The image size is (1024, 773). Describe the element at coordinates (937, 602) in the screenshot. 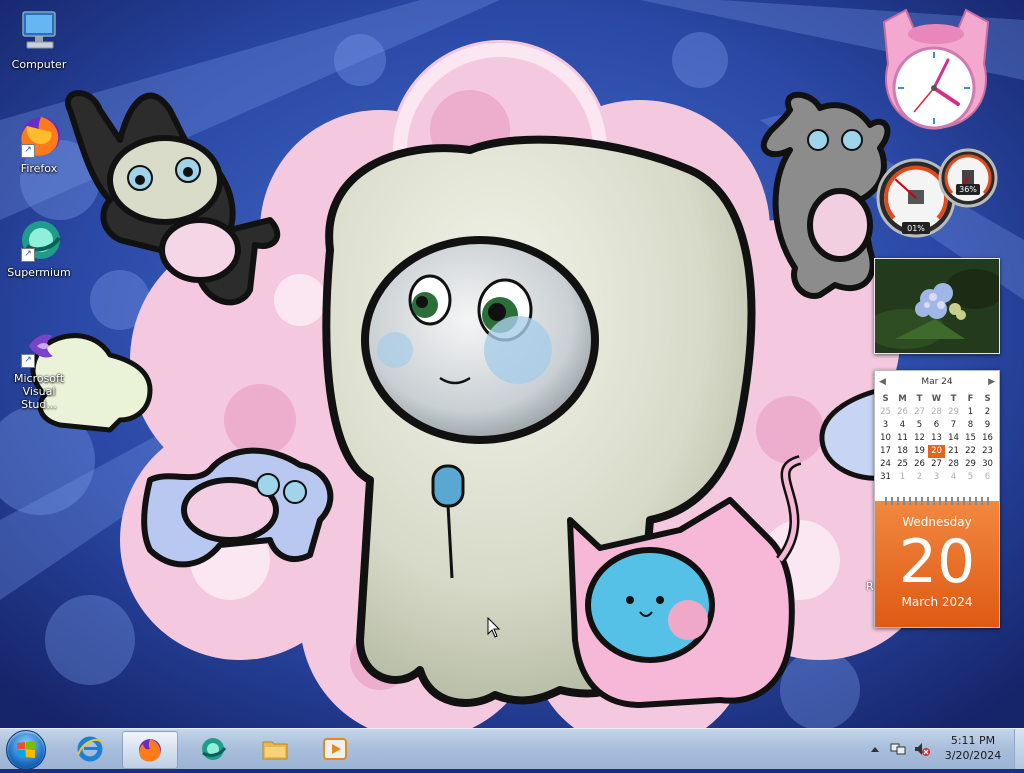

I see `calendar-month-year: March 2024` at that location.